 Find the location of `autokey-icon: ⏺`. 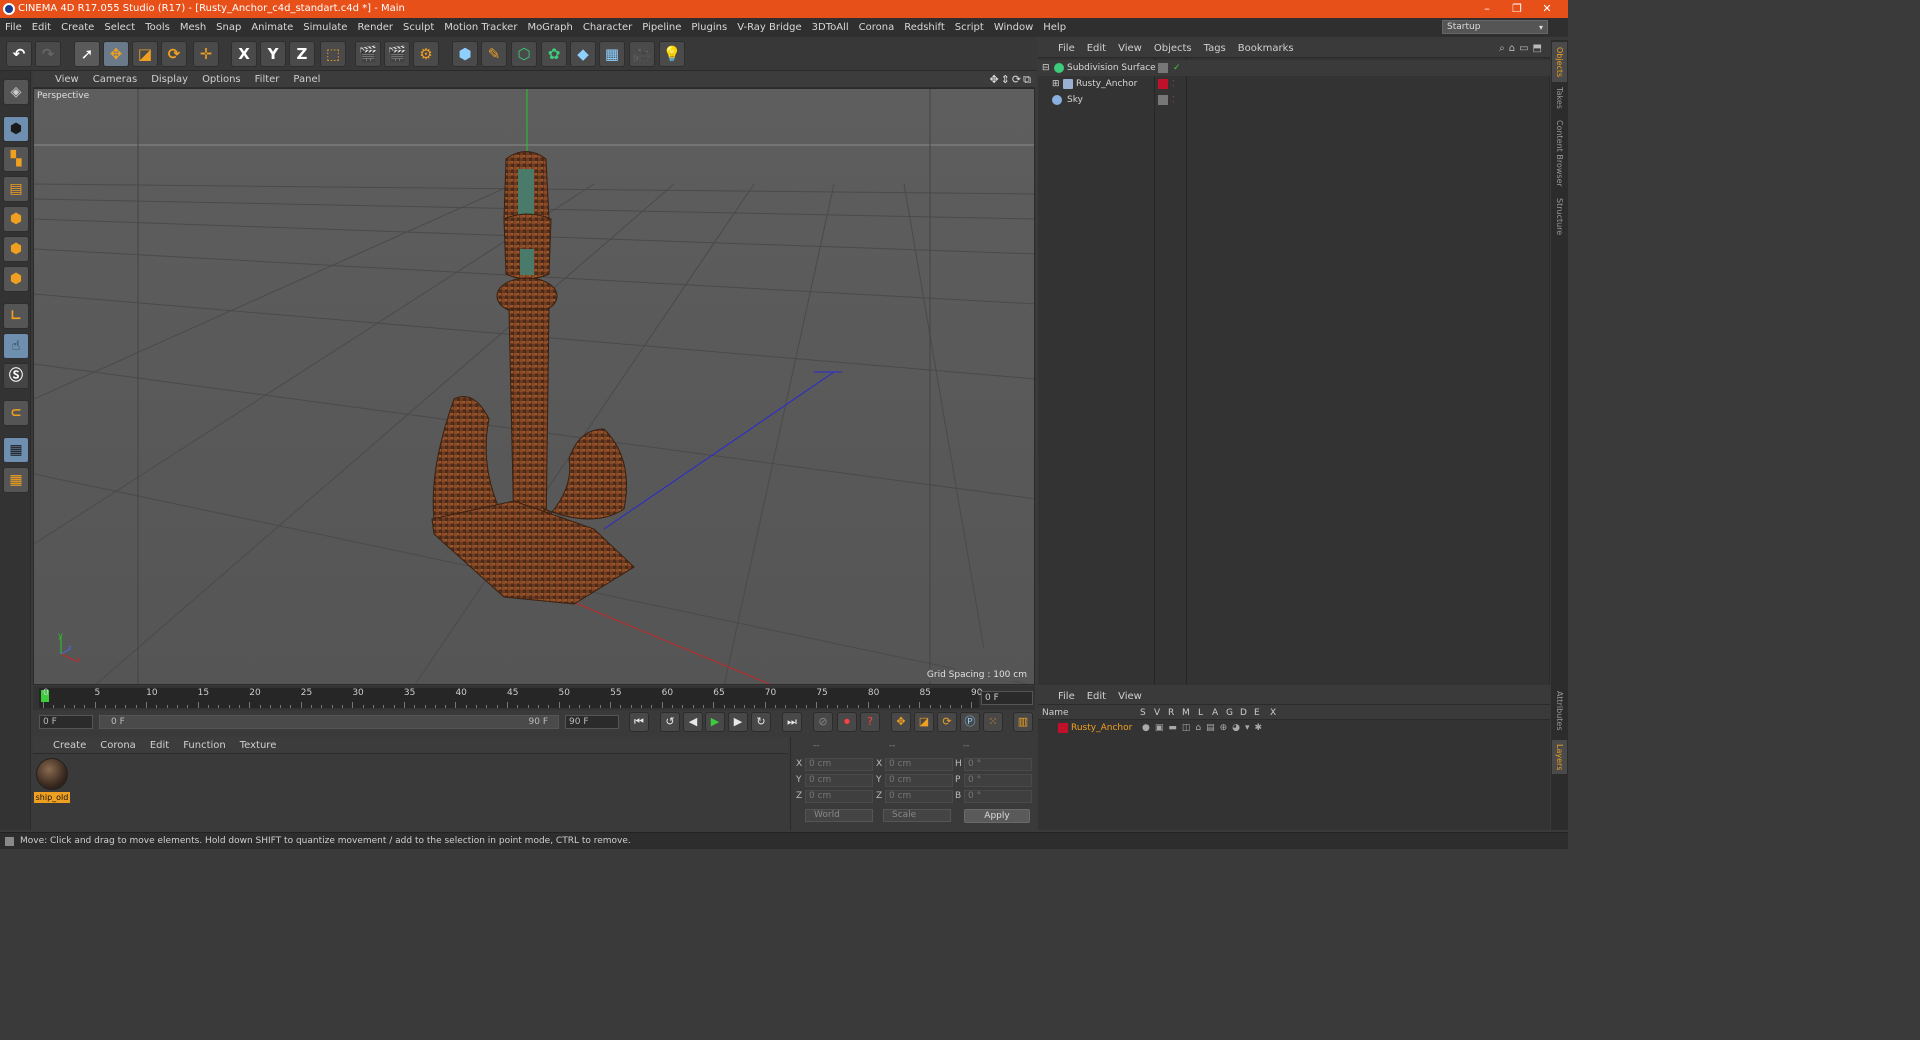

autokey-icon: ⏺ is located at coordinates (847, 722).